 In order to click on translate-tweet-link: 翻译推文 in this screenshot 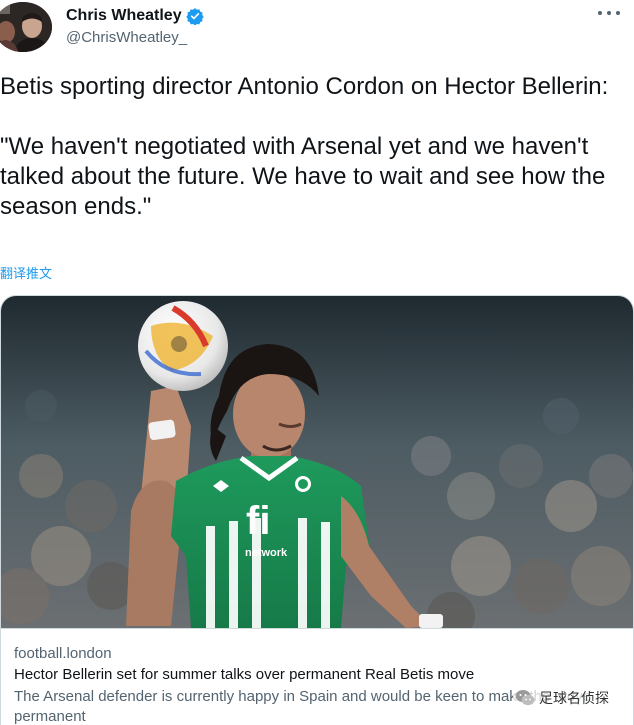, I will do `click(26, 272)`.